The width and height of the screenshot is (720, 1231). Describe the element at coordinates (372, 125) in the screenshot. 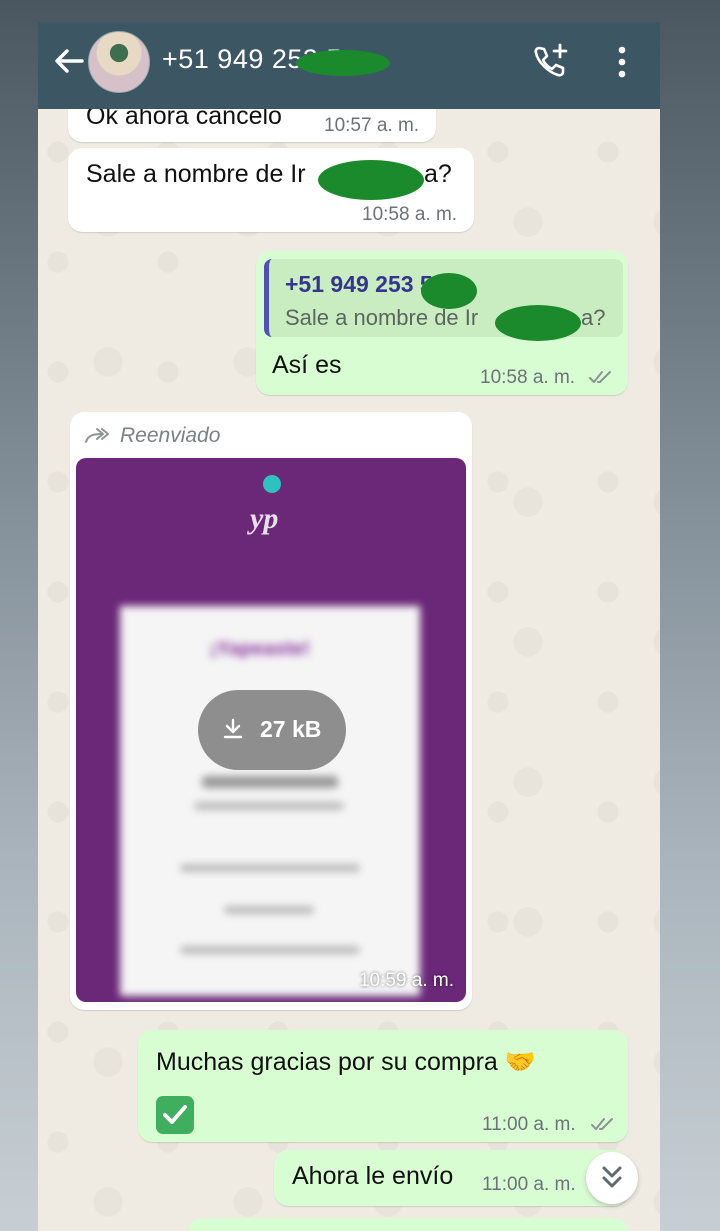

I see `message-time: 10:57 a. m.` at that location.